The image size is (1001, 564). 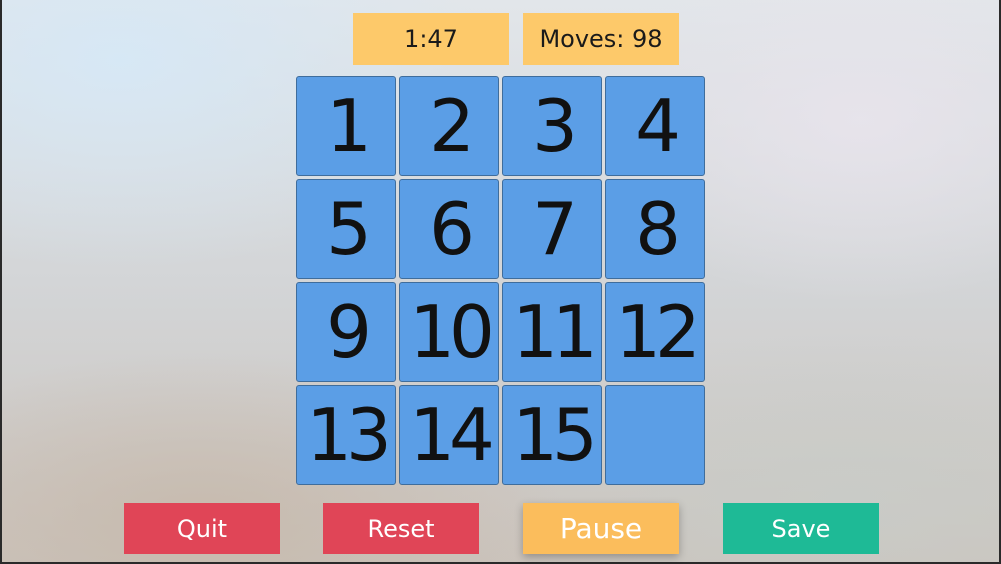 I want to click on puzzle-tile: 2, so click(x=449, y=126).